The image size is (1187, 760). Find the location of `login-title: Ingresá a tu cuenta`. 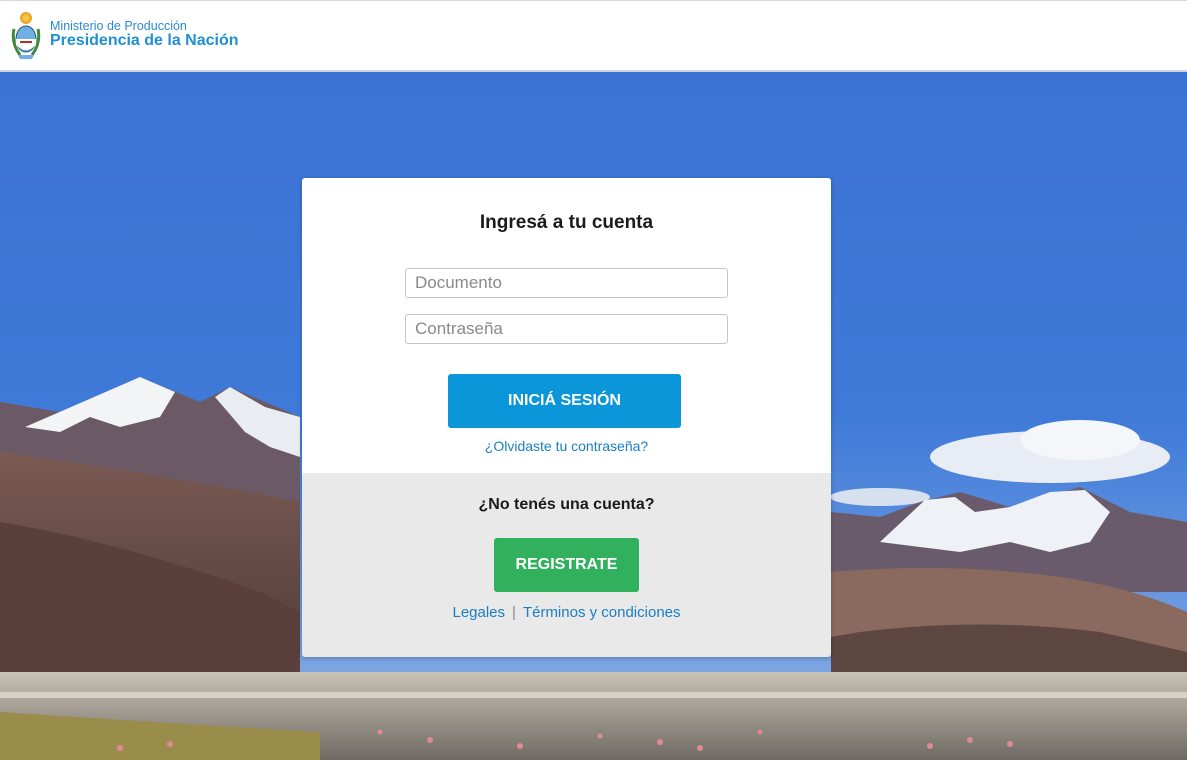

login-title: Ingresá a tu cuenta is located at coordinates (566, 222).